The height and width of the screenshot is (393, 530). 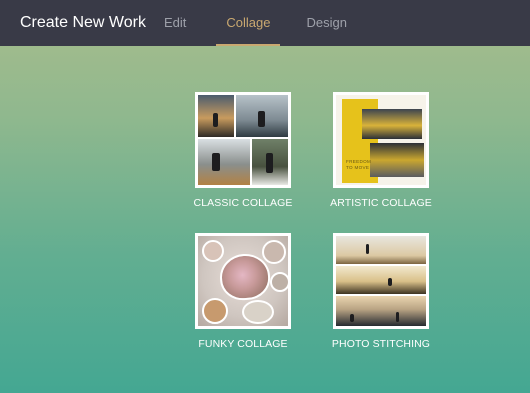 I want to click on app-title: Create New Work, so click(x=83, y=22).